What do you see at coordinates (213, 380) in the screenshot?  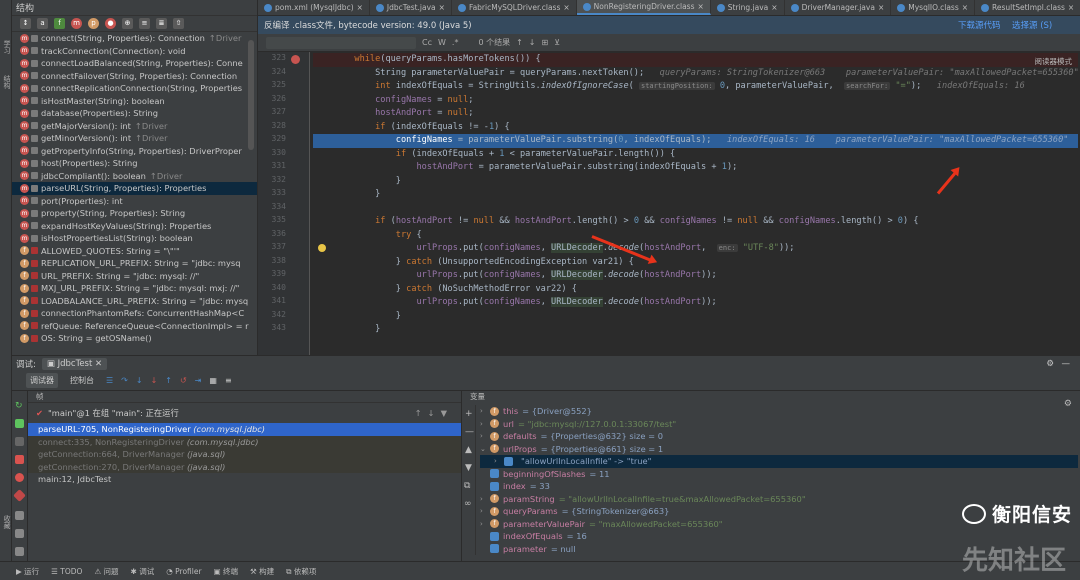 I see `evaluate-icon: ▦` at bounding box center [213, 380].